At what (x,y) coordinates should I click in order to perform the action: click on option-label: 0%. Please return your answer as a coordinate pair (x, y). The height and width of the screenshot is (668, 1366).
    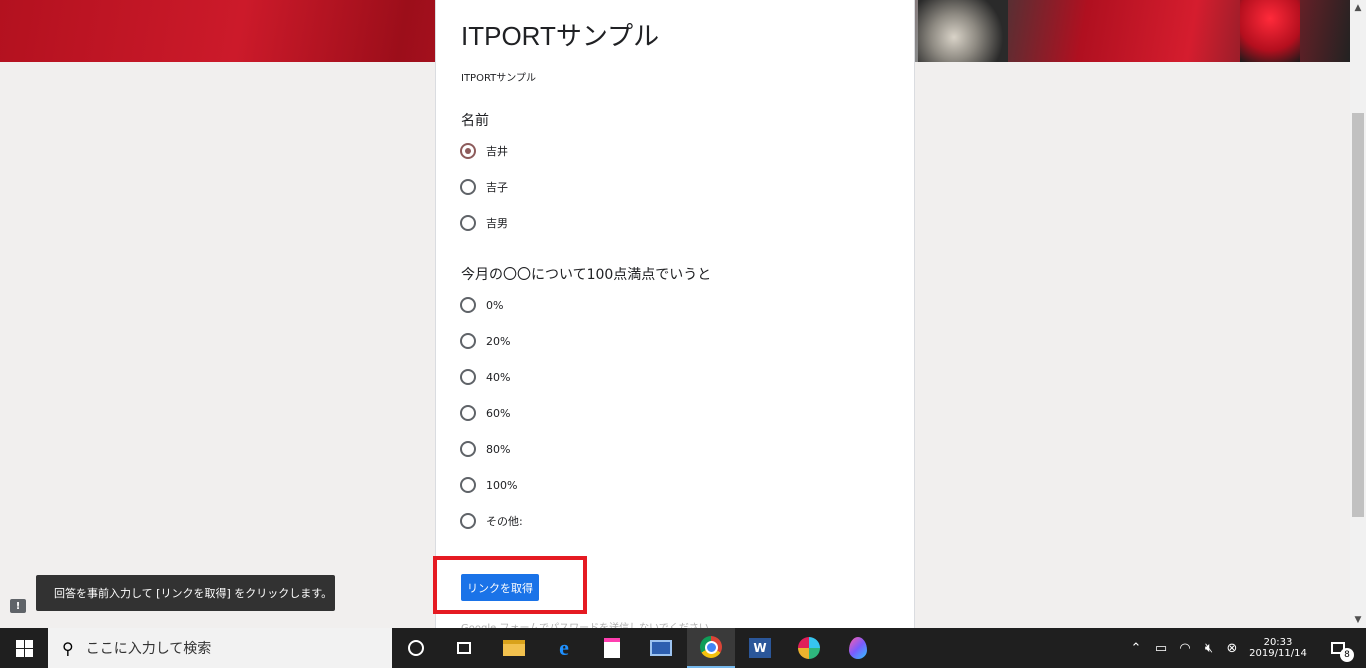
    Looking at the image, I should click on (495, 305).